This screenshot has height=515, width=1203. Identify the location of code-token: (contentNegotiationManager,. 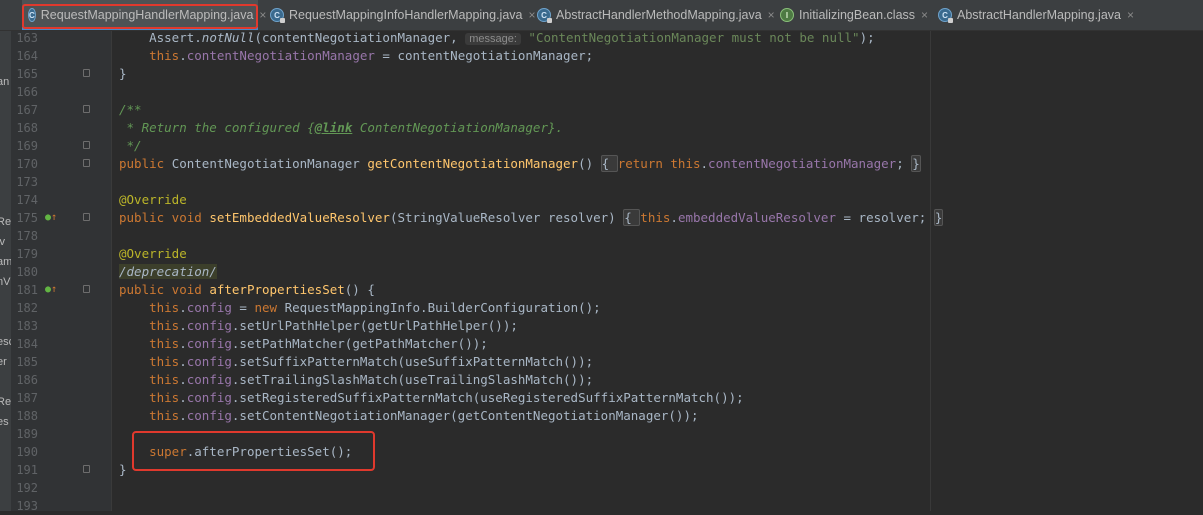
(360, 37).